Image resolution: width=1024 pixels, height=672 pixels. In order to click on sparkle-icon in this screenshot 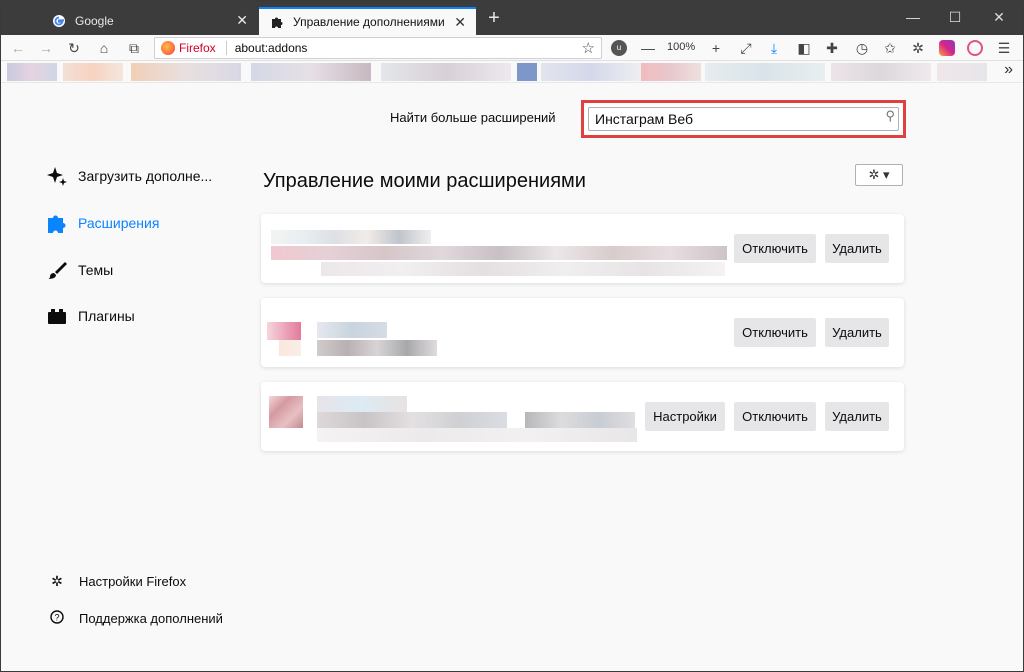, I will do `click(57, 176)`.